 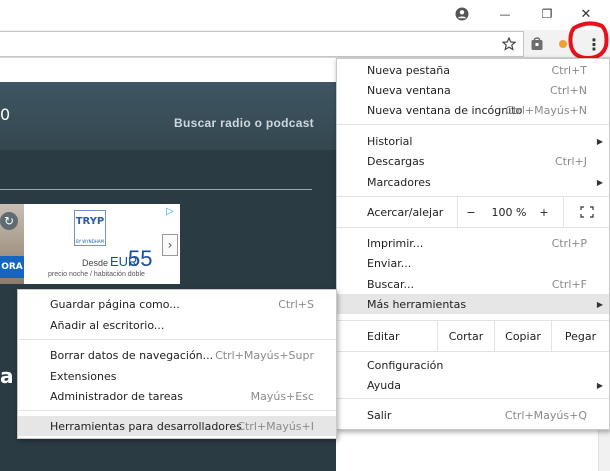 I want to click on menu-item-label: Marcadores, so click(x=399, y=182).